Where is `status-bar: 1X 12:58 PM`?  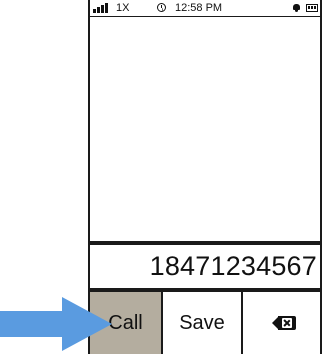 status-bar: 1X 12:58 PM is located at coordinates (205, 8).